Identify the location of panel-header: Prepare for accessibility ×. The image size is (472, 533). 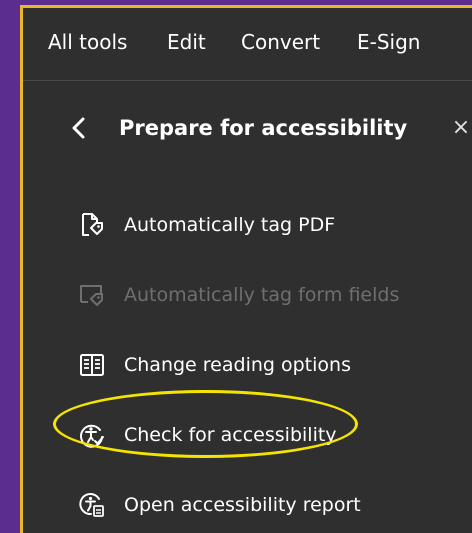
(247, 128).